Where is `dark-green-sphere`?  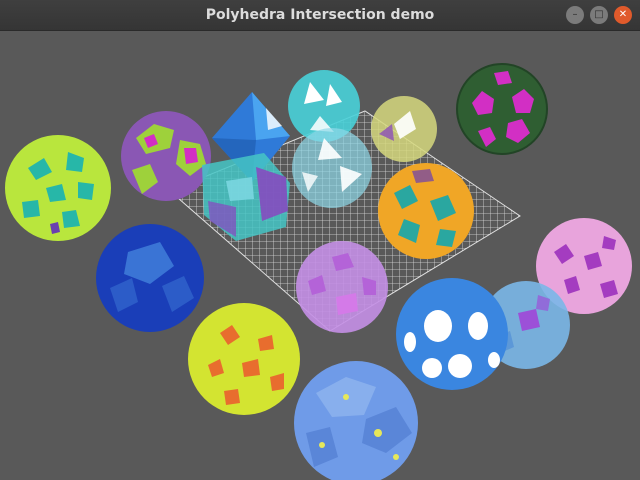 dark-green-sphere is located at coordinates (502, 109).